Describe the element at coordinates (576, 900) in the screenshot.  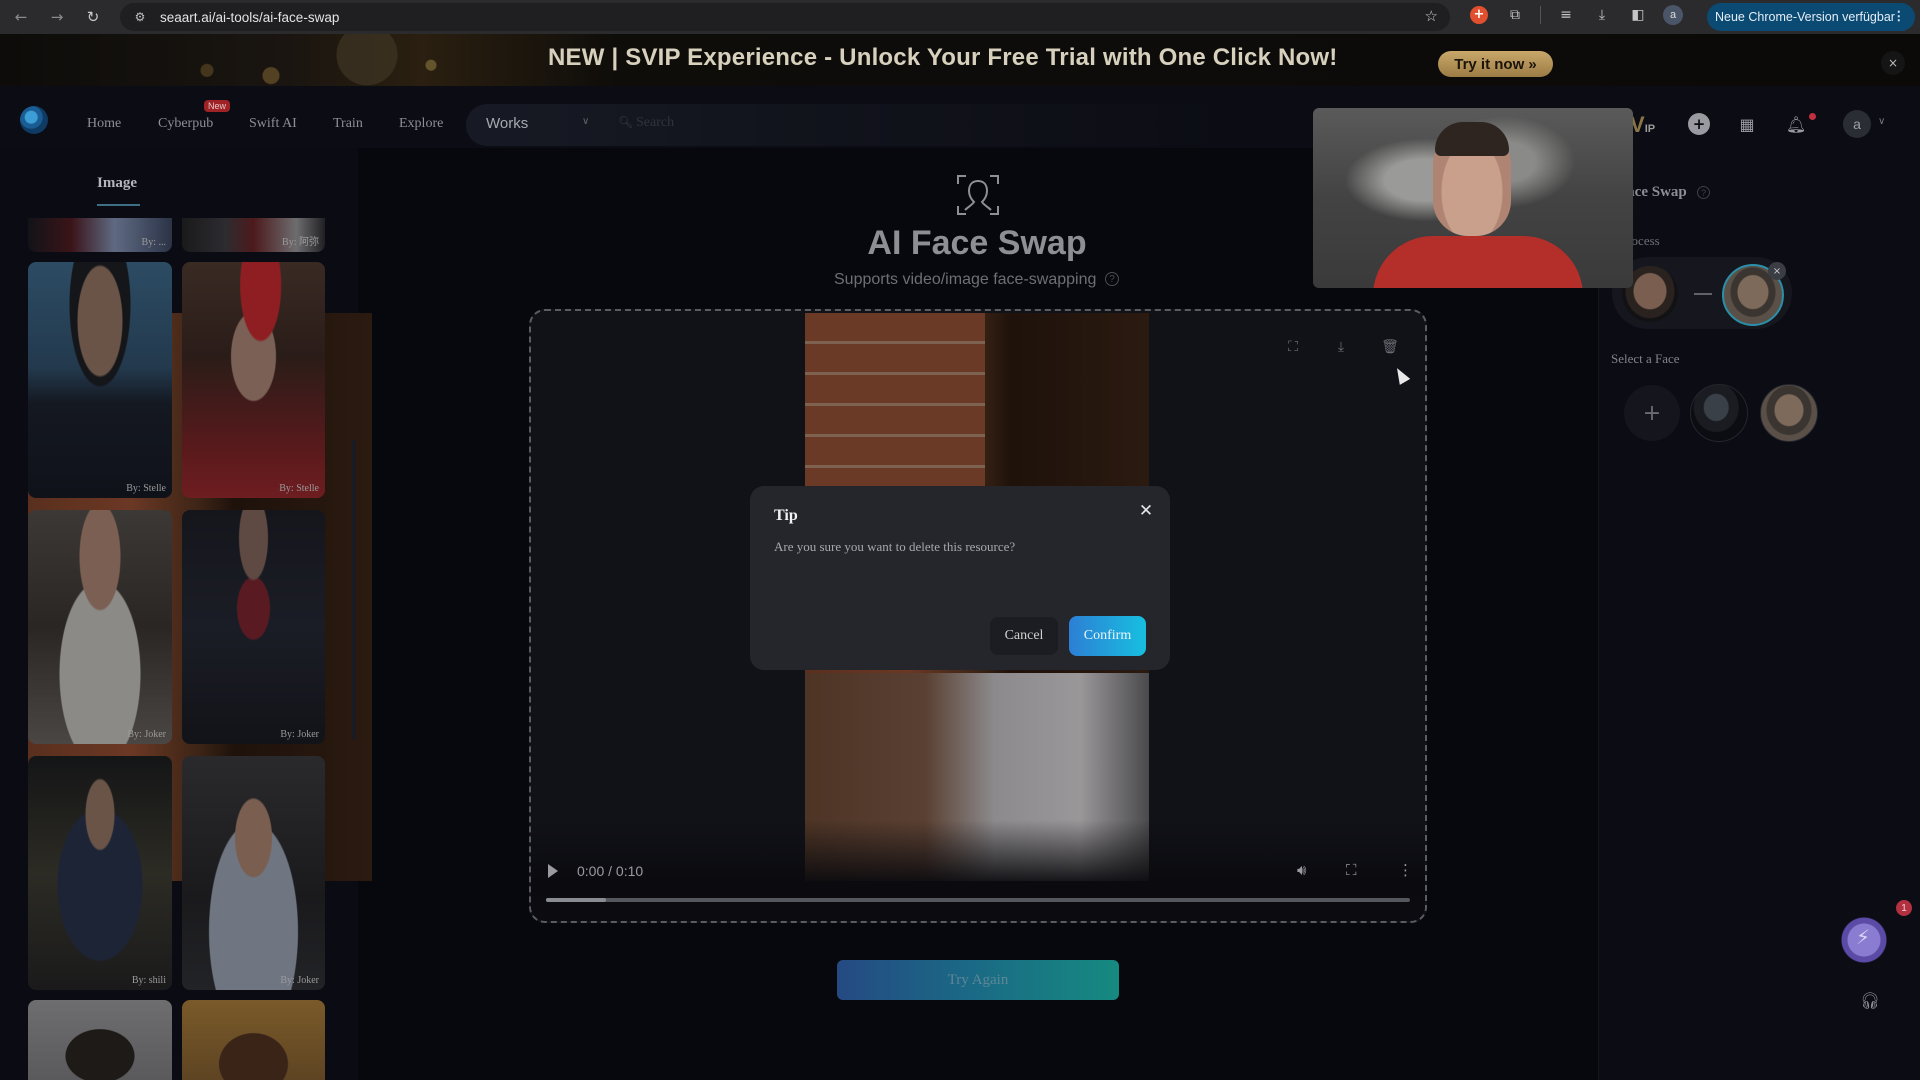
I see `video-progress-buffered` at that location.